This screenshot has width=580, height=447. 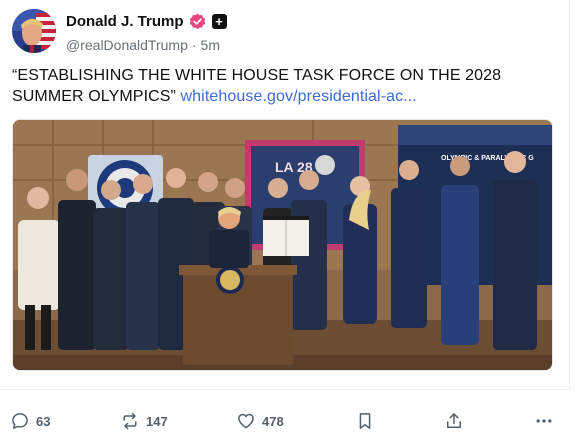 What do you see at coordinates (157, 421) in the screenshot?
I see `repost-count: 147` at bounding box center [157, 421].